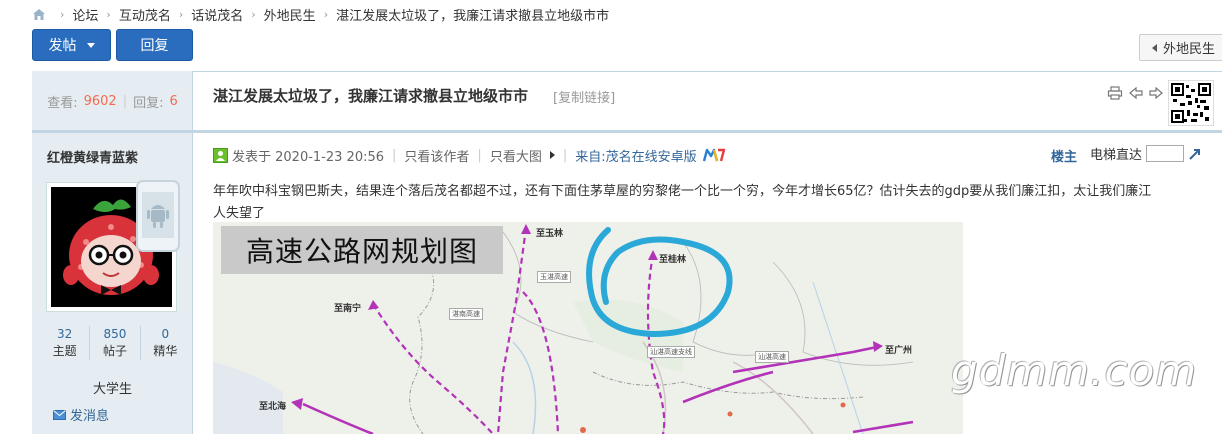 The width and height of the screenshot is (1222, 434). I want to click on author-posts-count: 850, so click(115, 334).